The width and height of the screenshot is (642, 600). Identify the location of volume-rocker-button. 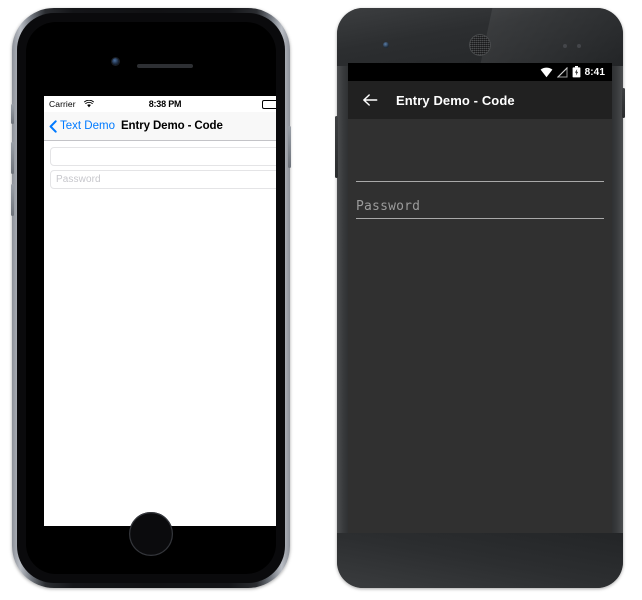
(336, 147).